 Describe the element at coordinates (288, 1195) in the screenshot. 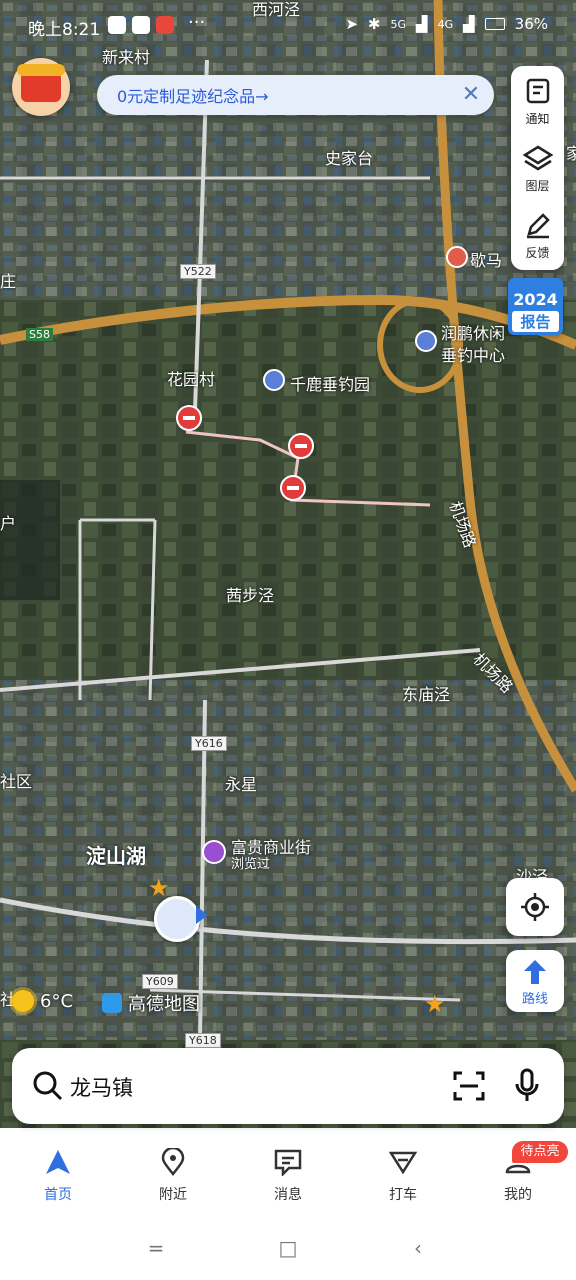

I see `tab-messages-label: 消息` at that location.